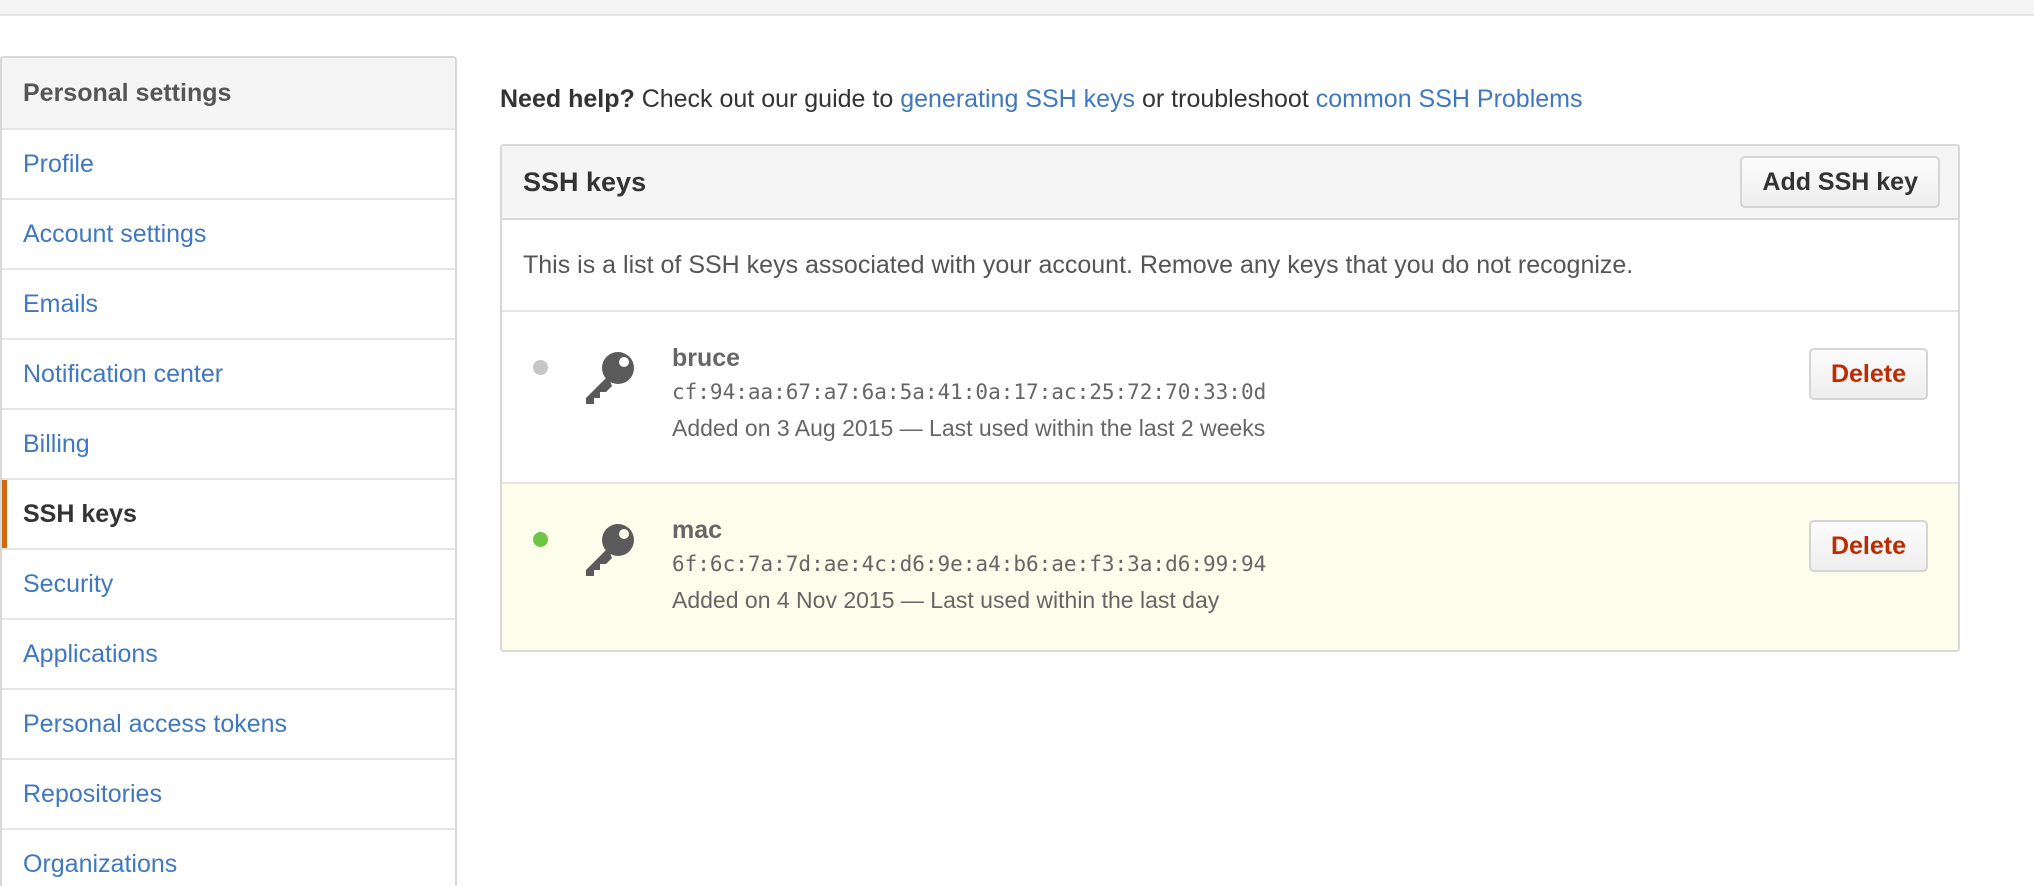  What do you see at coordinates (228, 515) in the screenshot?
I see `sidebar-item-ssh-keys: SSH keys` at bounding box center [228, 515].